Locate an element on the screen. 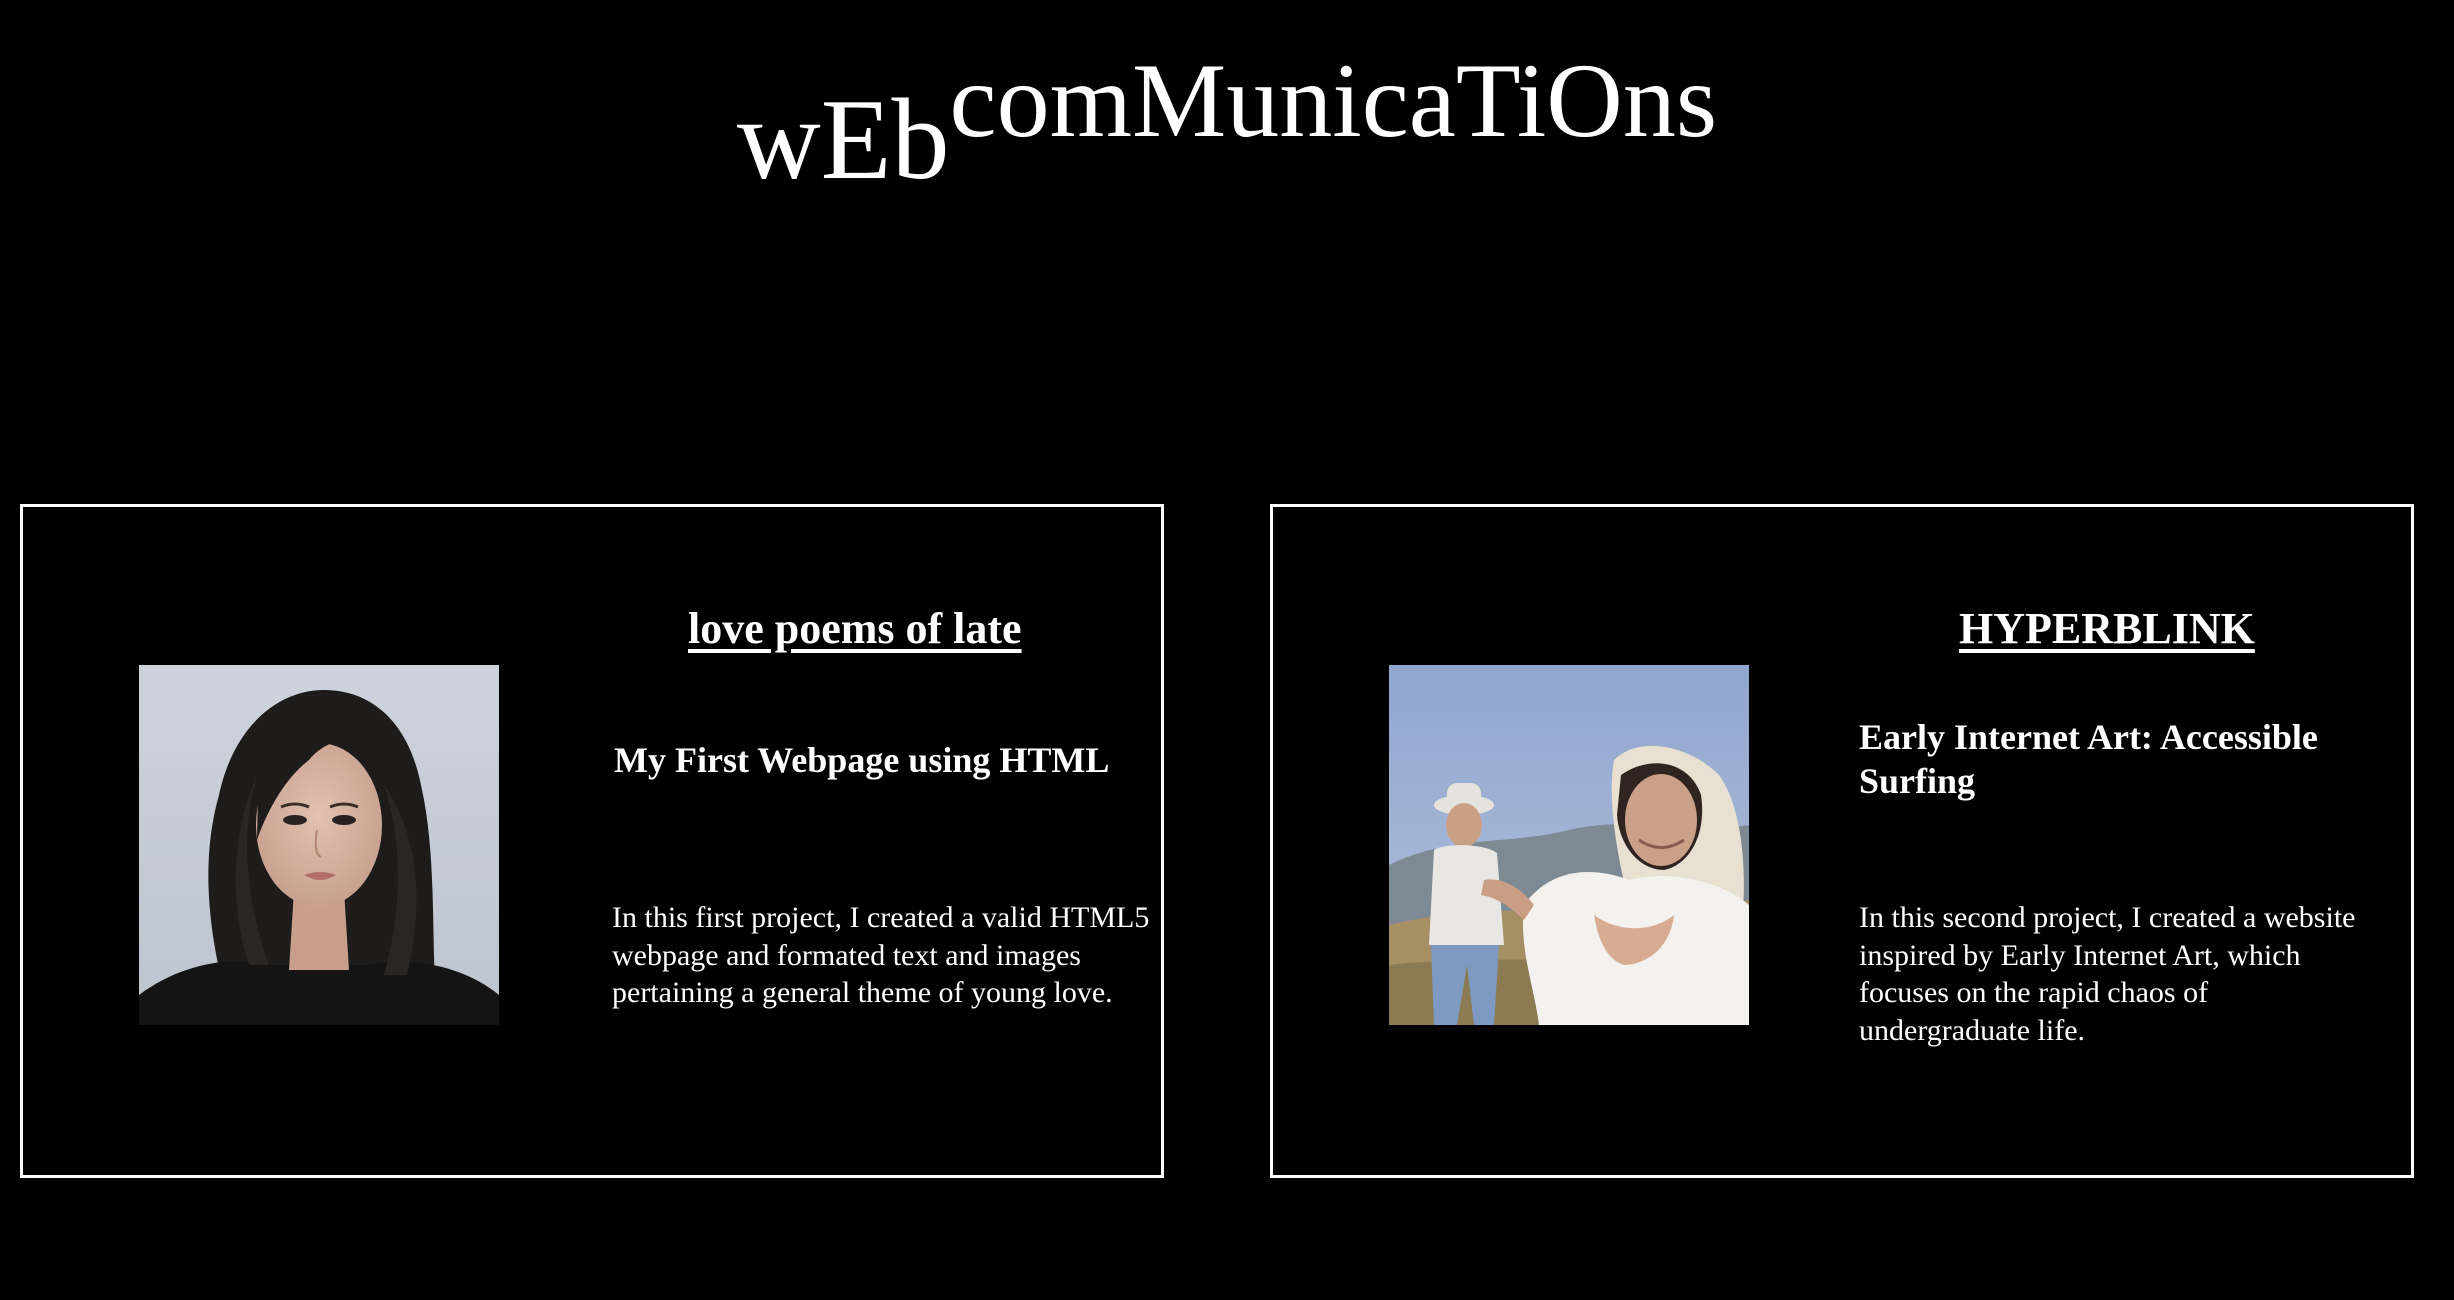  site-title-part-communications: comMunicaTiOns is located at coordinates (1333, 100).